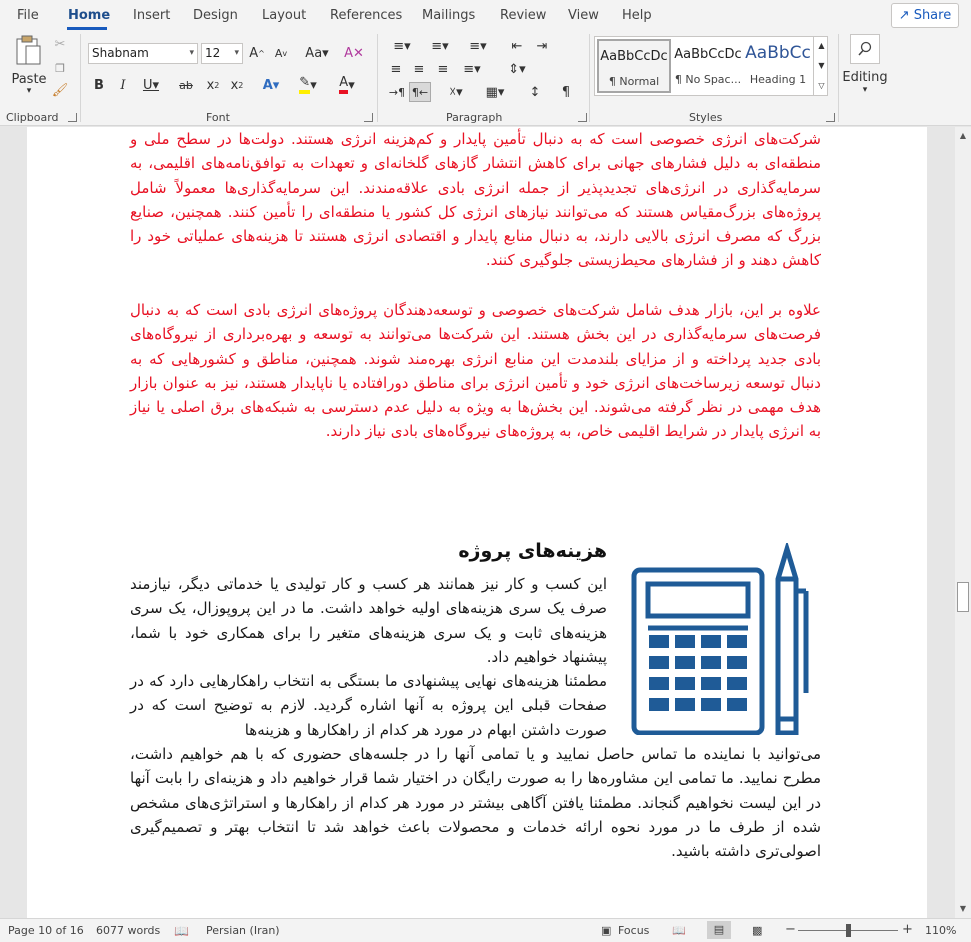 This screenshot has width=971, height=942. I want to click on page-count: Page 10 of 16, so click(46, 930).